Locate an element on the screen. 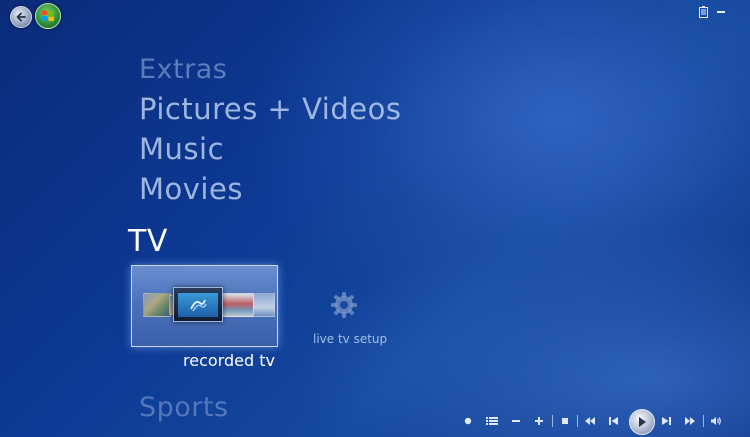  stop-button is located at coordinates (565, 421).